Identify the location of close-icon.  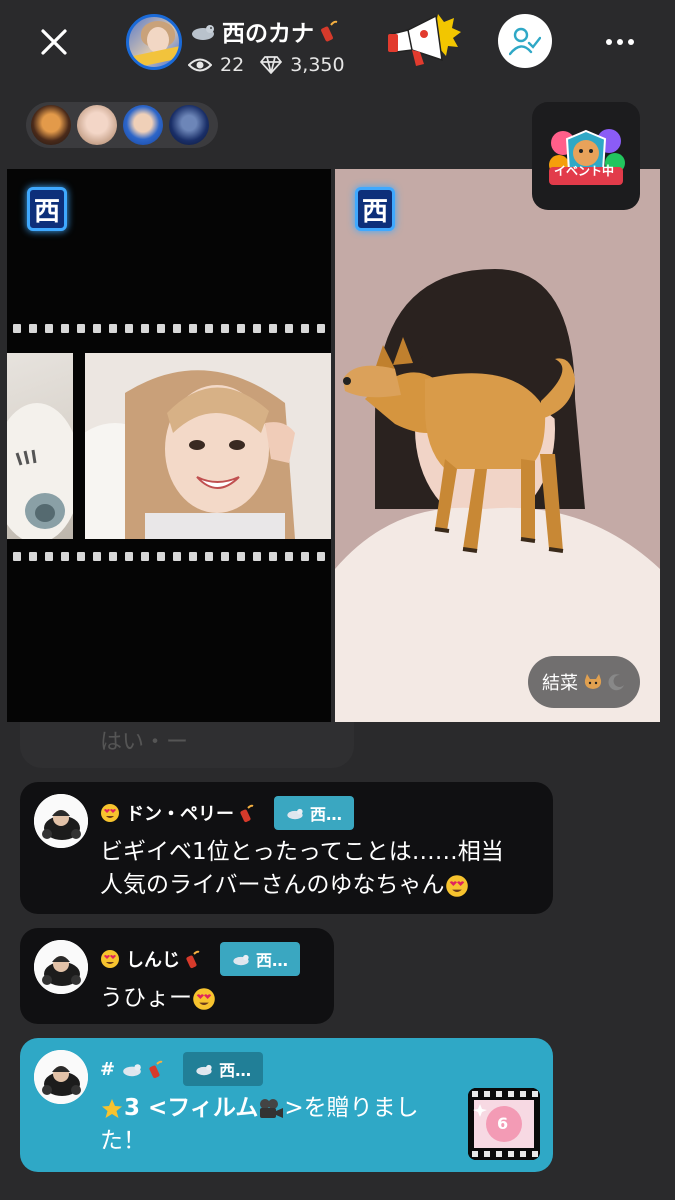
(54, 42).